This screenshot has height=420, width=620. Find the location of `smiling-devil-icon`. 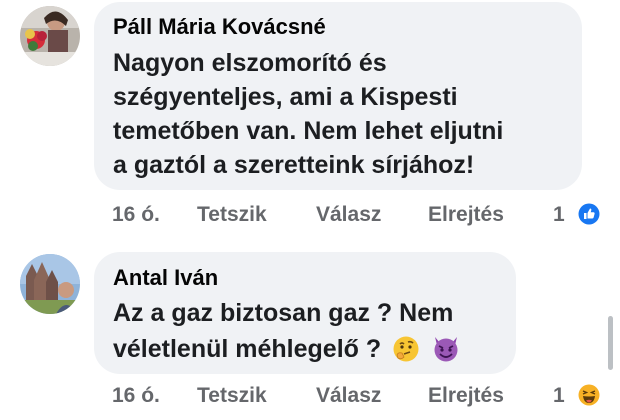

smiling-devil-icon is located at coordinates (446, 349).